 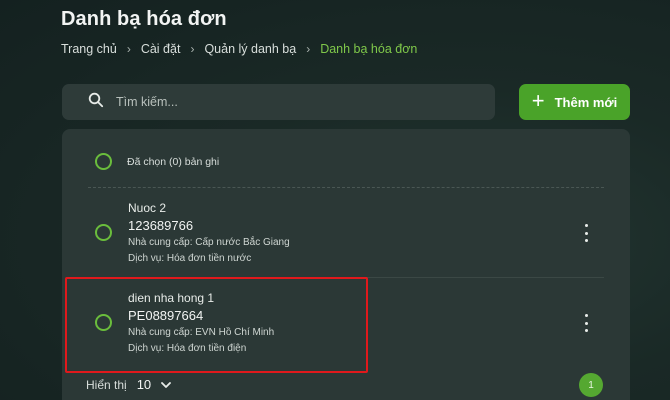 What do you see at coordinates (161, 225) in the screenshot?
I see `bill-code: 123689766` at bounding box center [161, 225].